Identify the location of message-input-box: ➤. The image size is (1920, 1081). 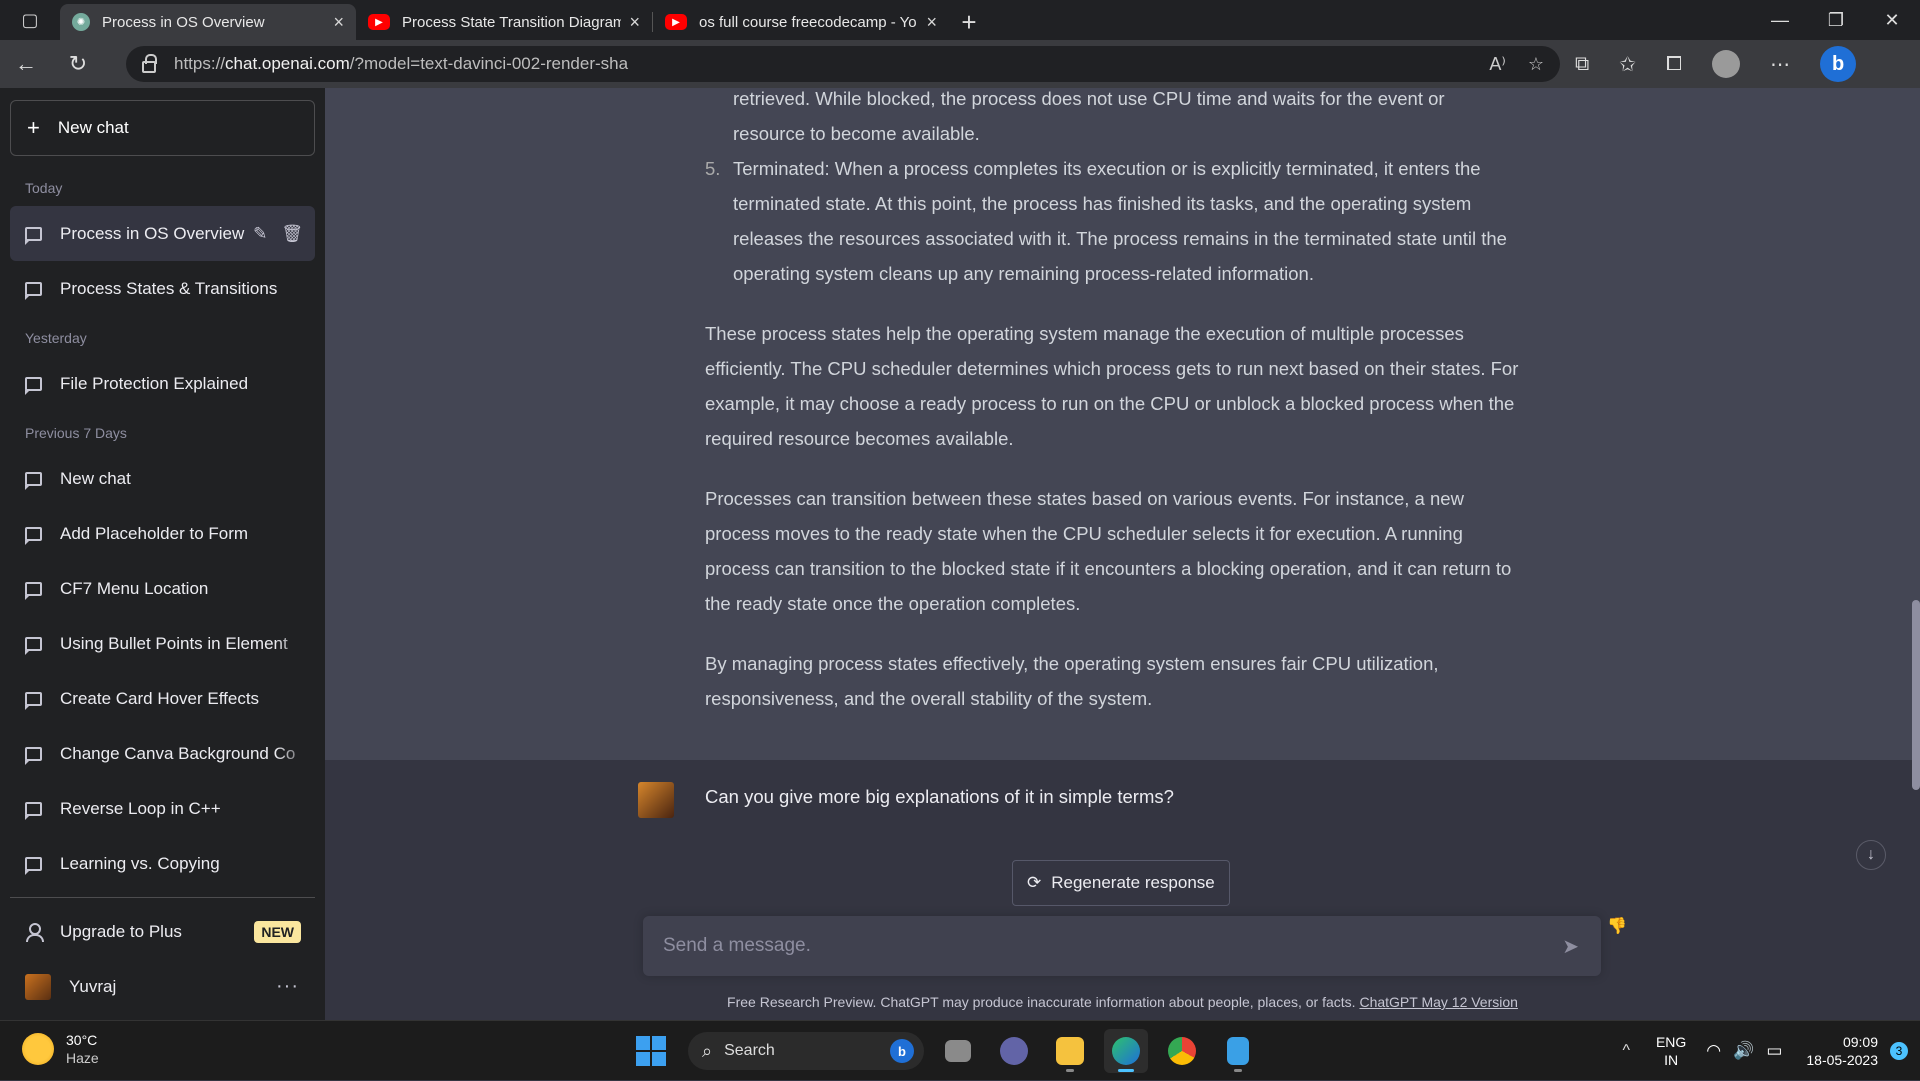
(1122, 946).